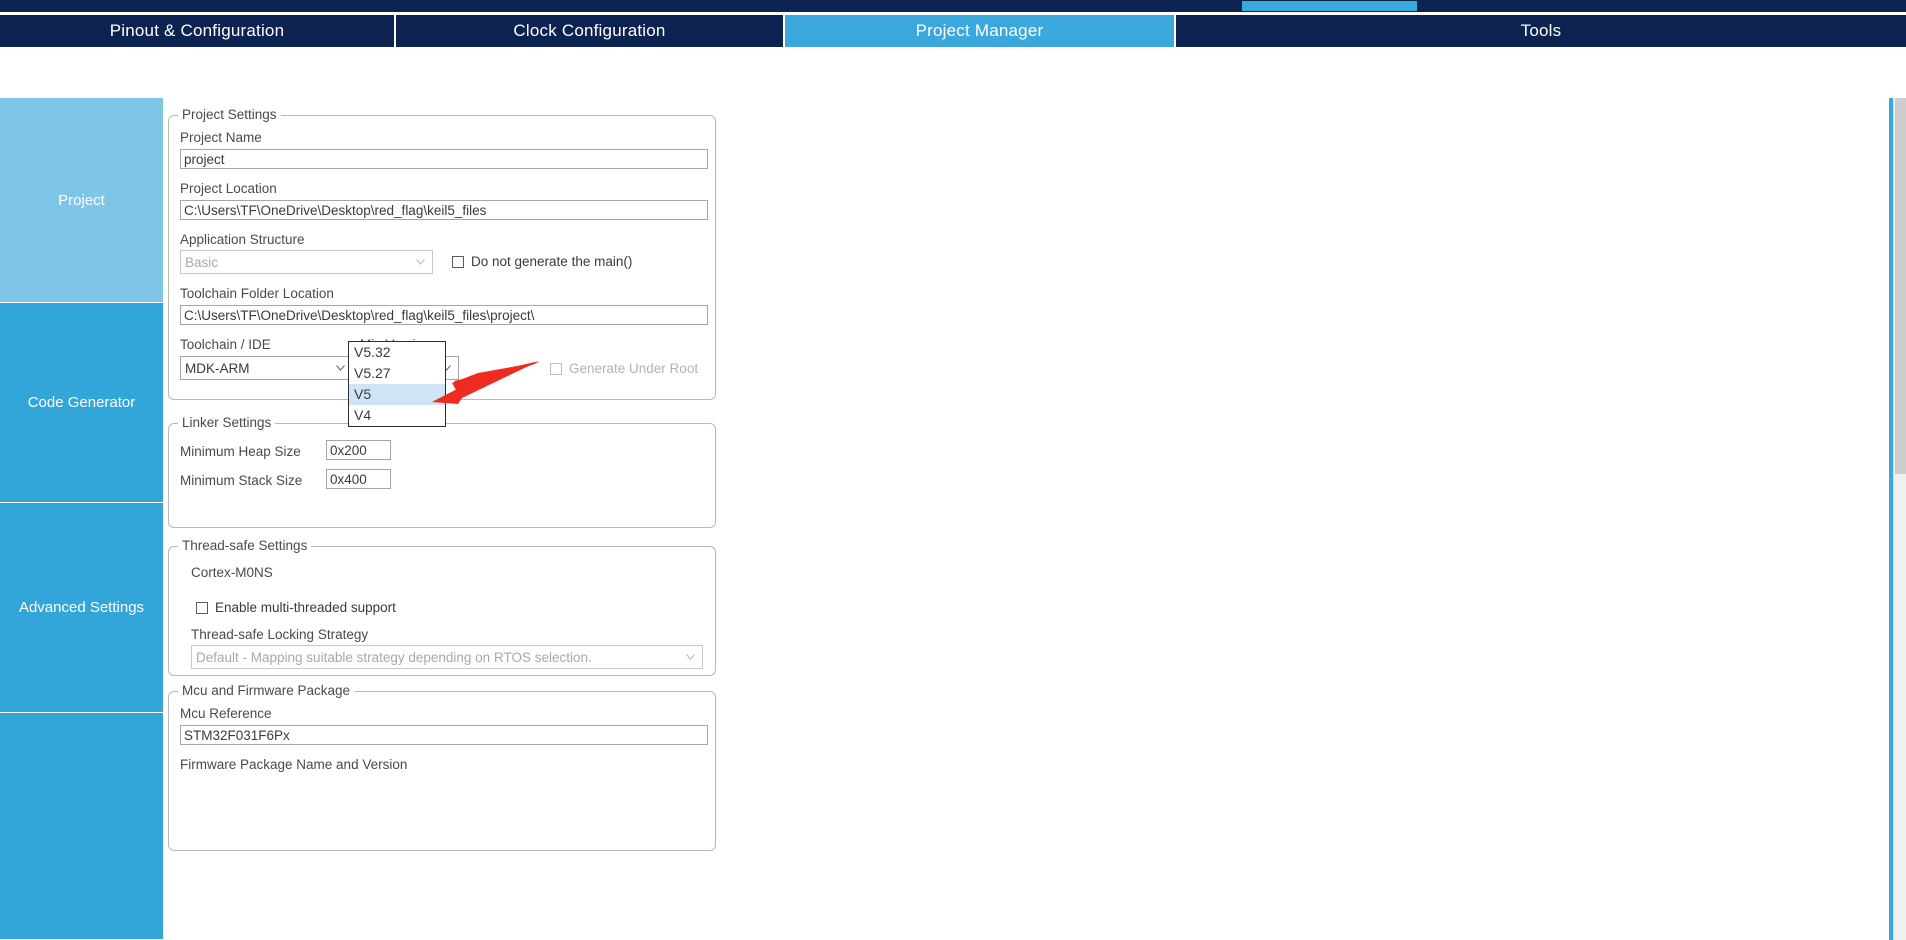  What do you see at coordinates (306, 262) in the screenshot?
I see `select-application-structure: Basic` at bounding box center [306, 262].